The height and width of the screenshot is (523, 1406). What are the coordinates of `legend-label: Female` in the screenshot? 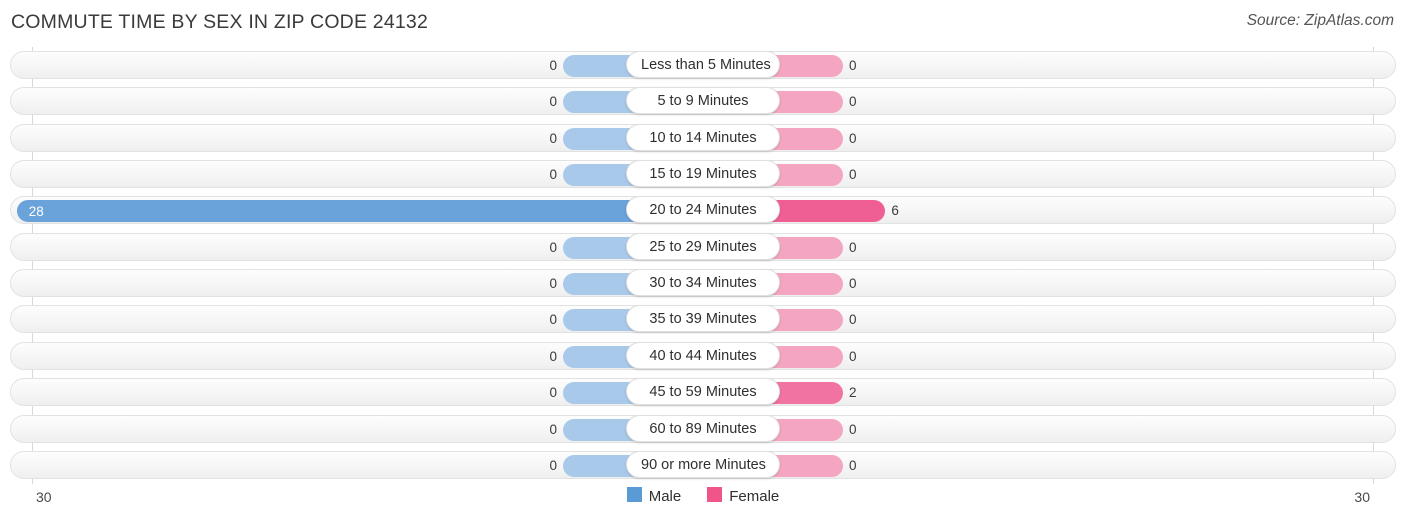 It's located at (754, 496).